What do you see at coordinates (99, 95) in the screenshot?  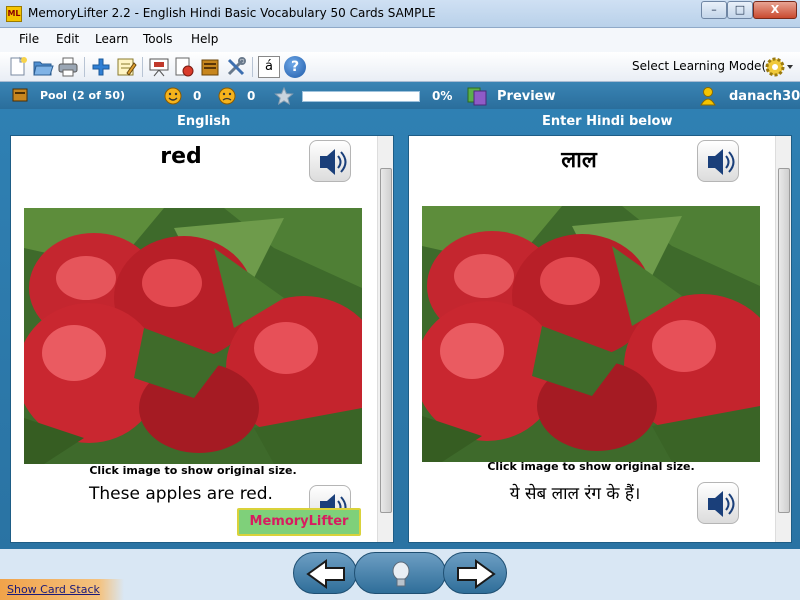 I see `pool-count: (2 of 50)` at bounding box center [99, 95].